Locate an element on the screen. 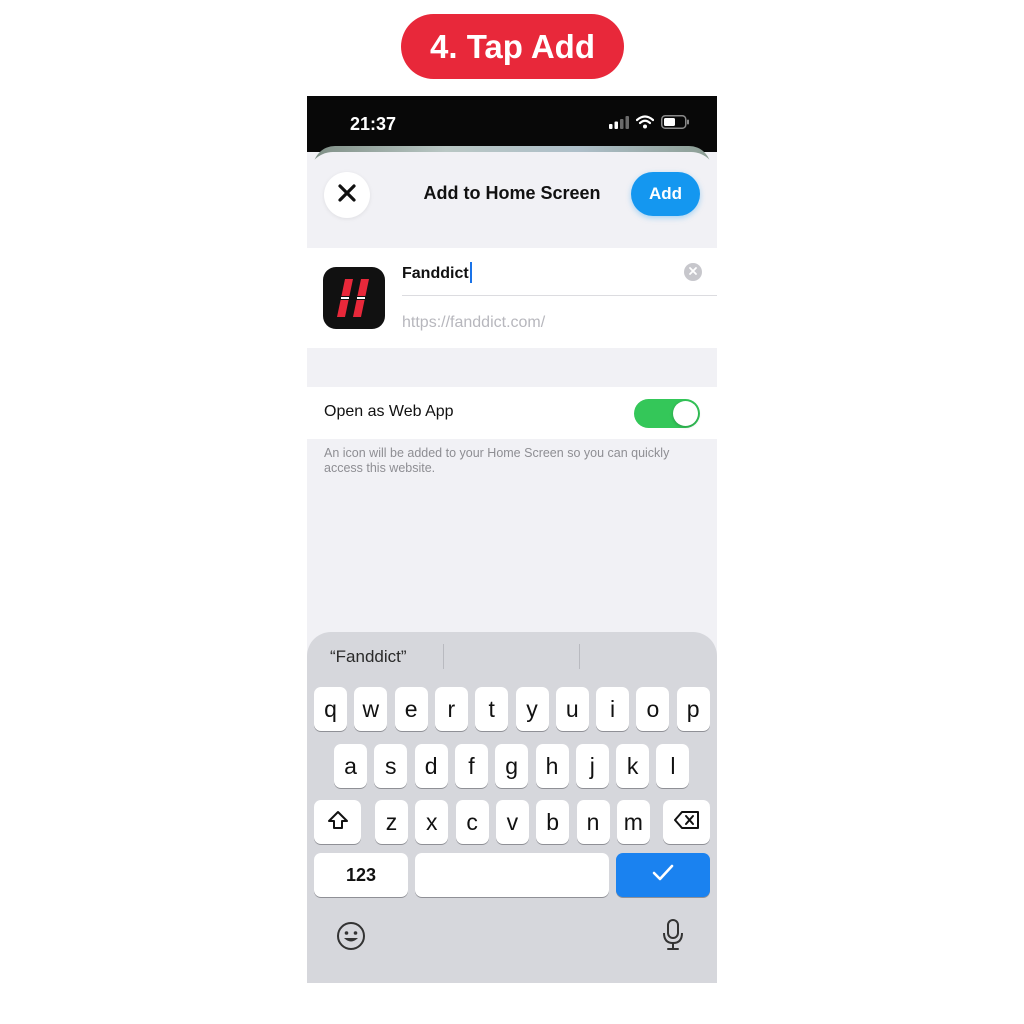 The width and height of the screenshot is (1024, 1024). close-button is located at coordinates (347, 195).